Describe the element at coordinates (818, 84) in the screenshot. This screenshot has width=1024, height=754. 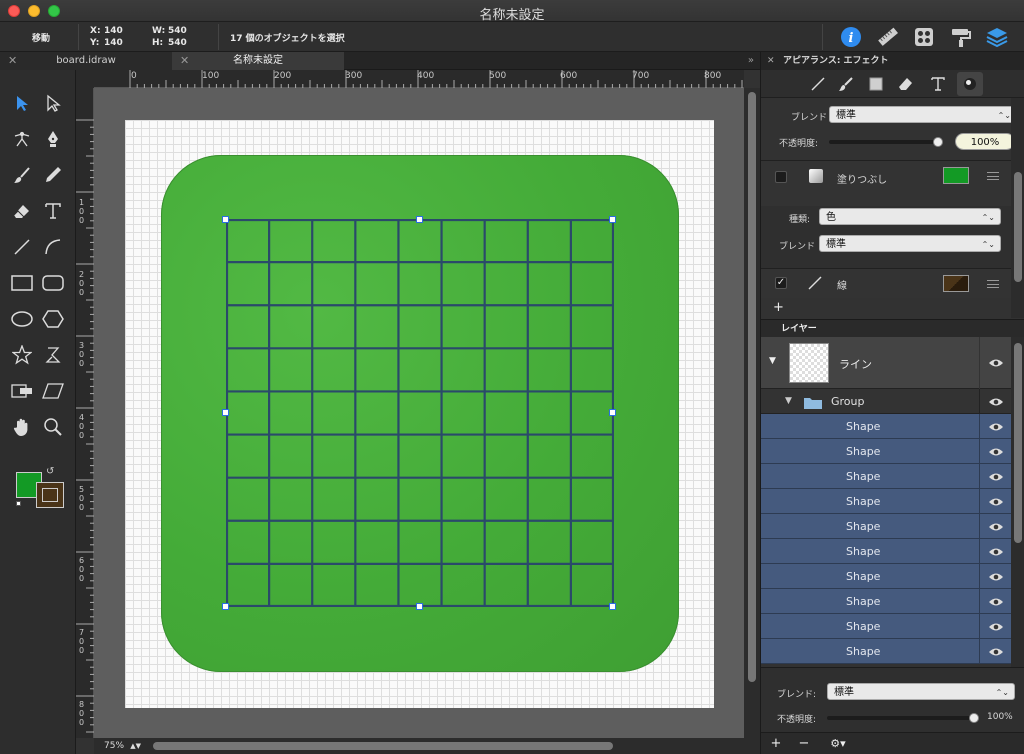
I see `stroke-style-icon` at that location.